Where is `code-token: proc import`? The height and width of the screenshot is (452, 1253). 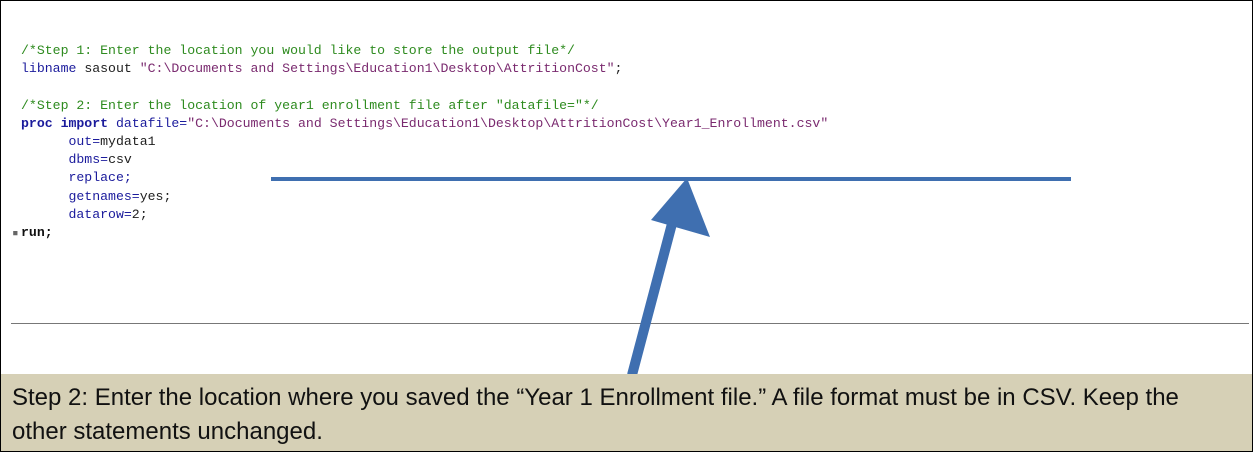 code-token: proc import is located at coordinates (65, 123).